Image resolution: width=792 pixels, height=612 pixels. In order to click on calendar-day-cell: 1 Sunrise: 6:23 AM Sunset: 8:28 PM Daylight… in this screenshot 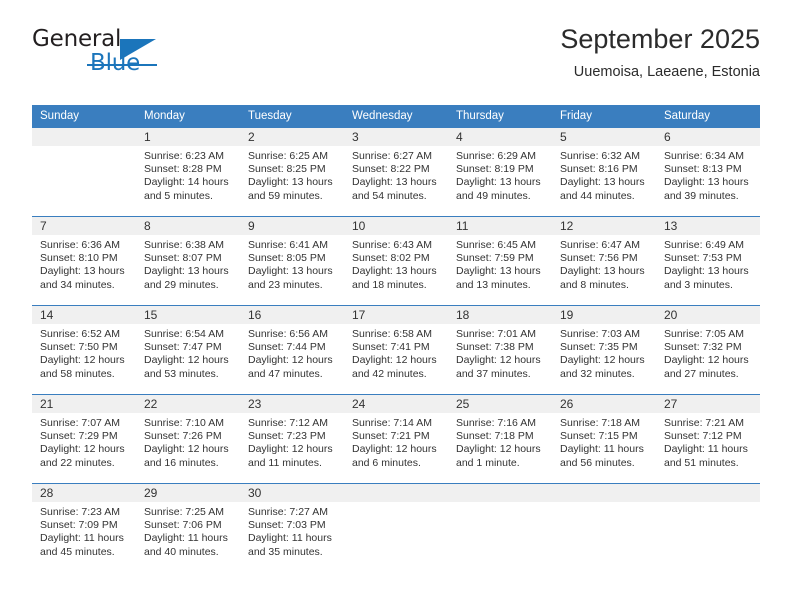, I will do `click(188, 172)`.